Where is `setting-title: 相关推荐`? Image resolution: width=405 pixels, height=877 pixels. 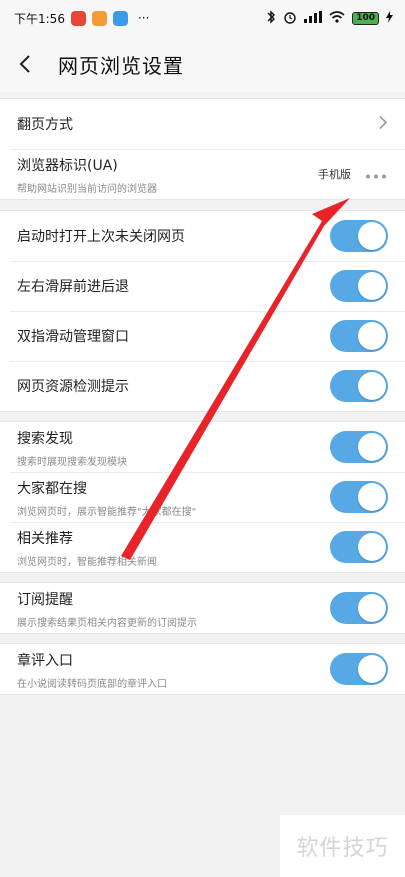 setting-title: 相关推荐 is located at coordinates (45, 539).